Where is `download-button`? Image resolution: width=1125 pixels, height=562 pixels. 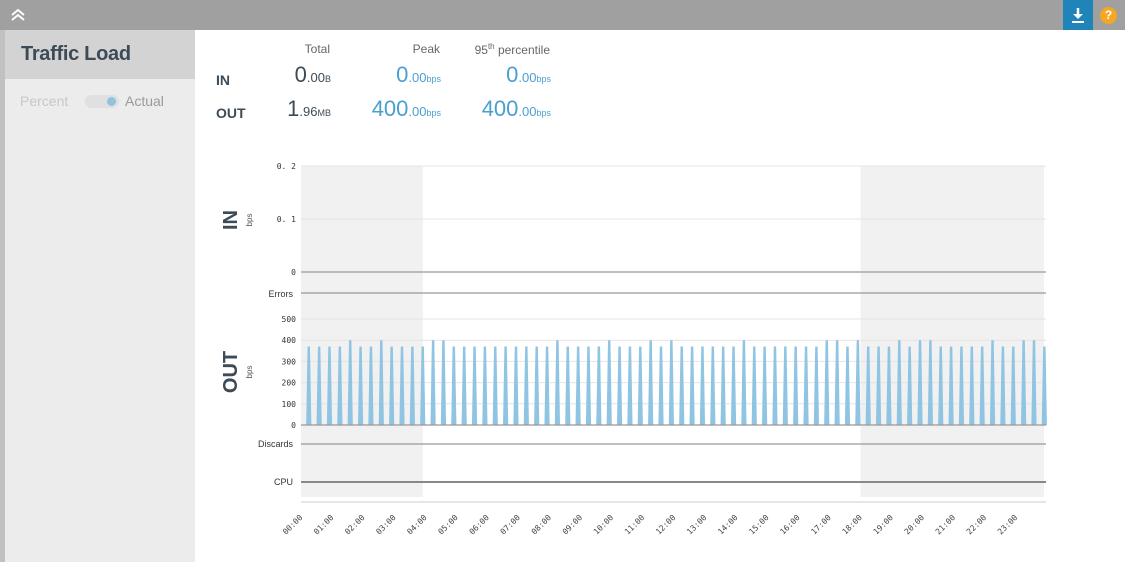 download-button is located at coordinates (1078, 15).